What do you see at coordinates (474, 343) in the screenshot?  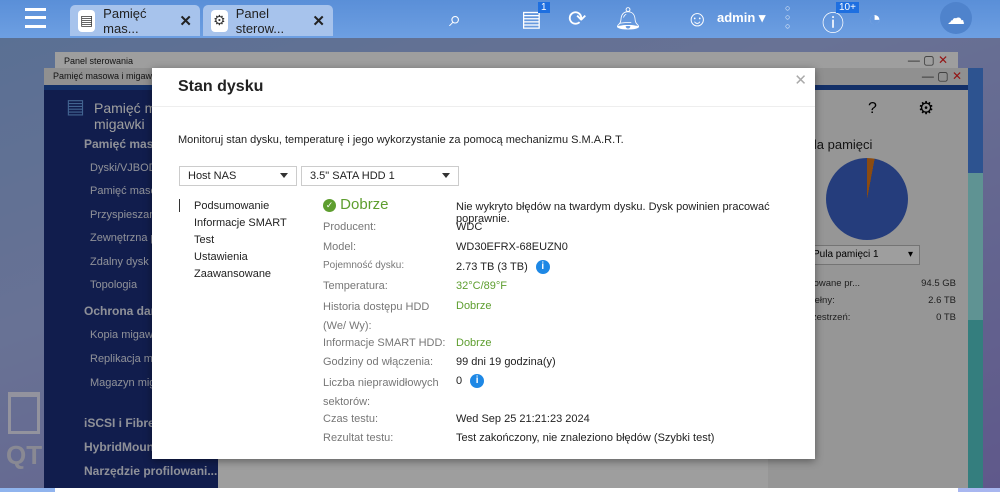 I see `smart-info-value: Dobrze` at bounding box center [474, 343].